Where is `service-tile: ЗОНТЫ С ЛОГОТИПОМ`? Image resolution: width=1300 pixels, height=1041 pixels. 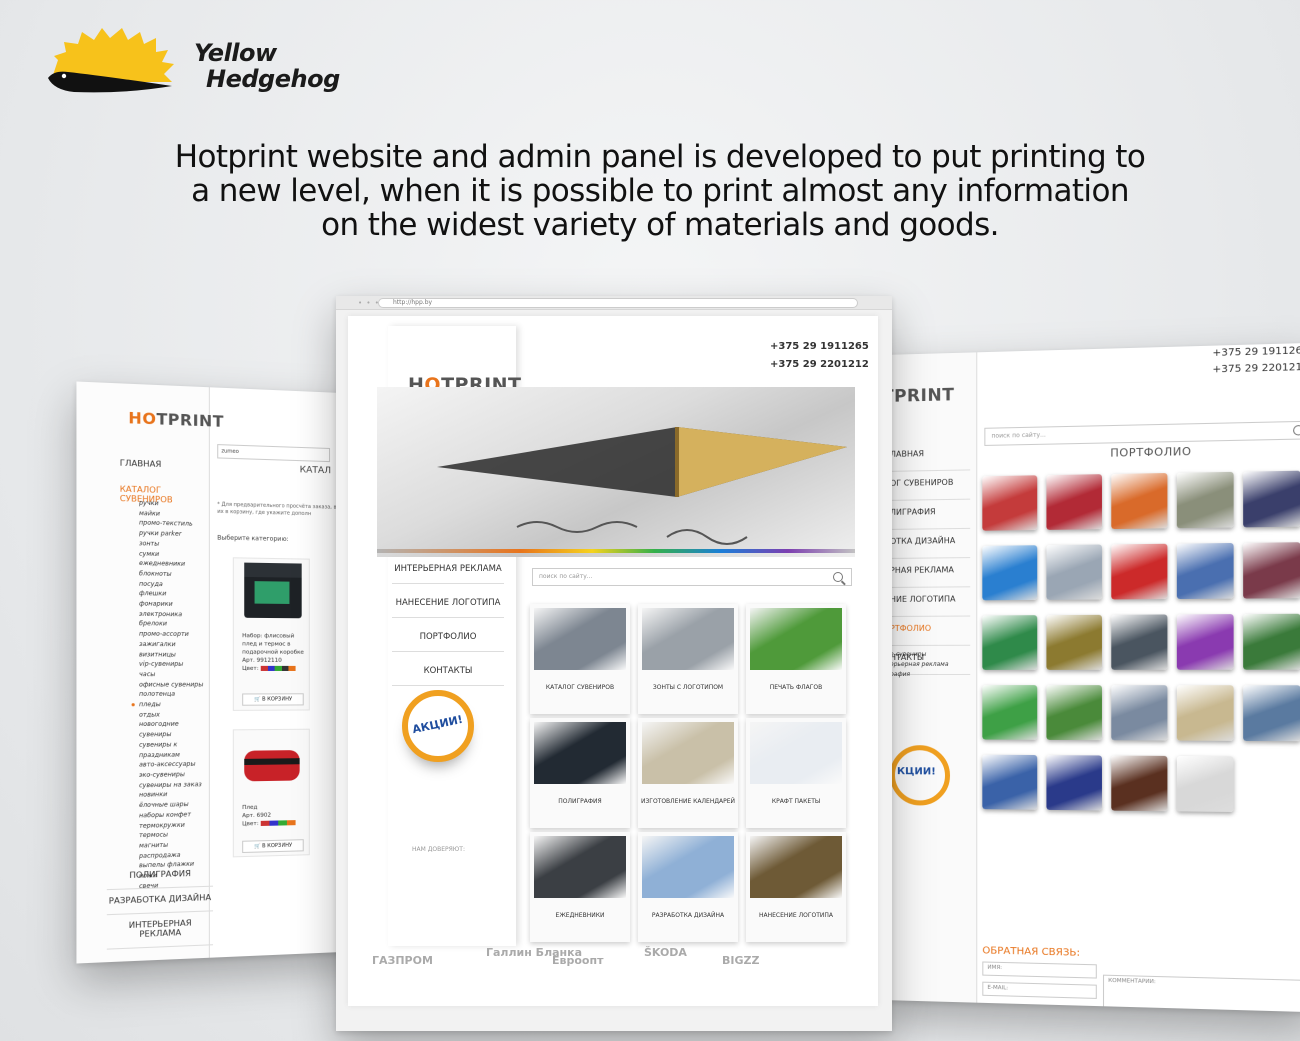
service-tile: ЗОНТЫ С ЛОГОТИПОМ is located at coordinates (688, 659).